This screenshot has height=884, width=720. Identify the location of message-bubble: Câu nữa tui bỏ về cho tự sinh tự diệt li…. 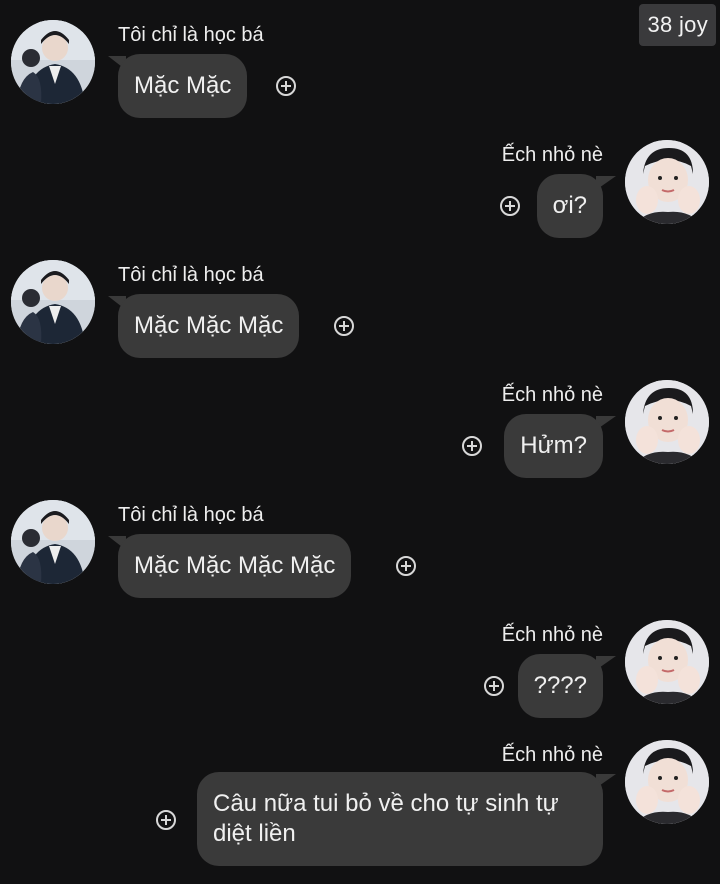
(400, 819).